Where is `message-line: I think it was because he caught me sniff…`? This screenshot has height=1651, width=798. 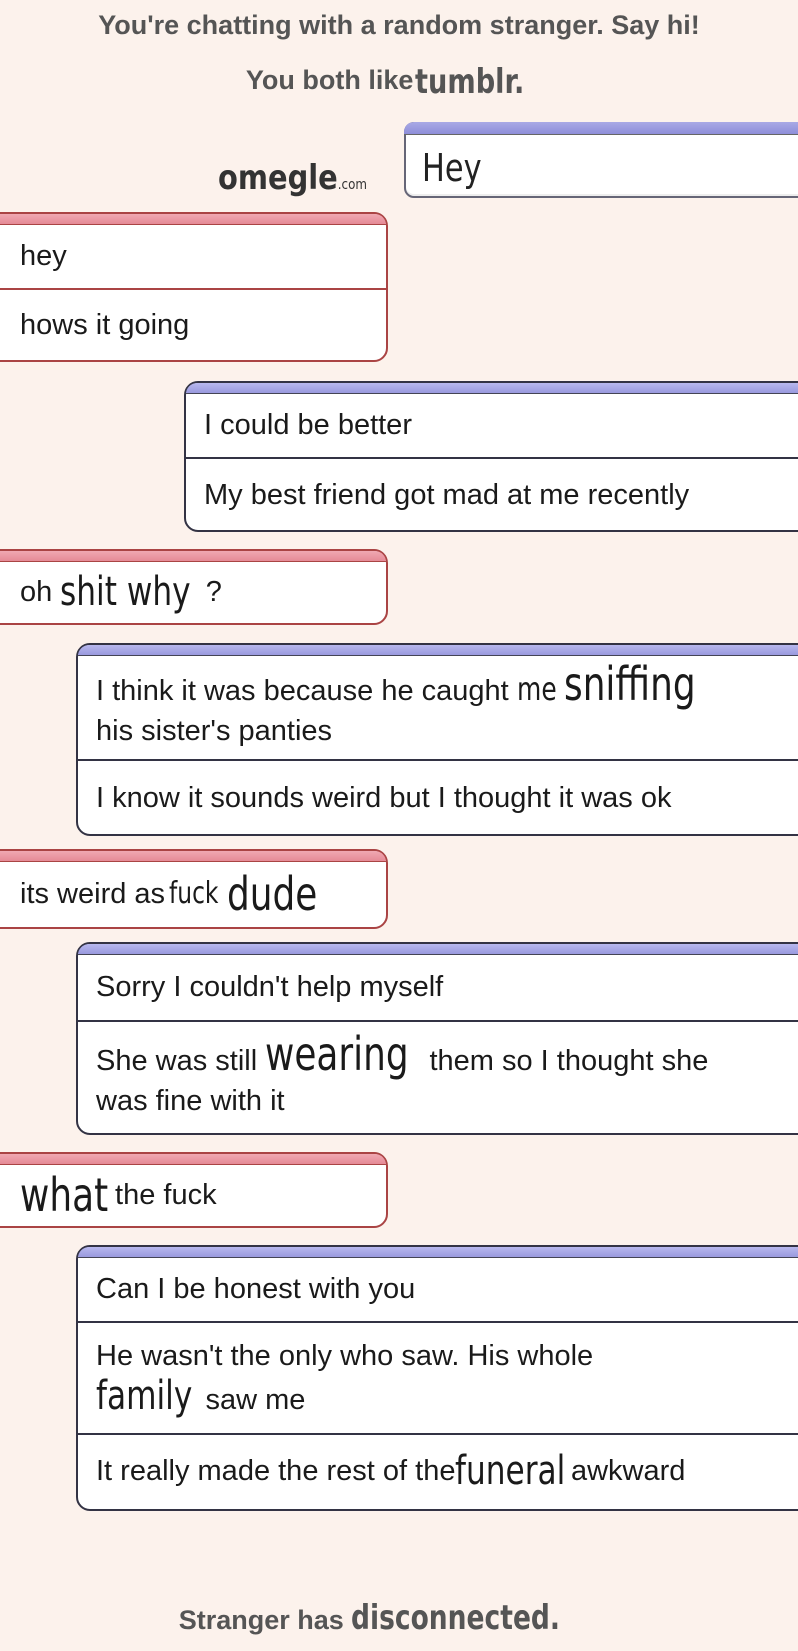 message-line: I think it was because he caught me sniff… is located at coordinates (438, 707).